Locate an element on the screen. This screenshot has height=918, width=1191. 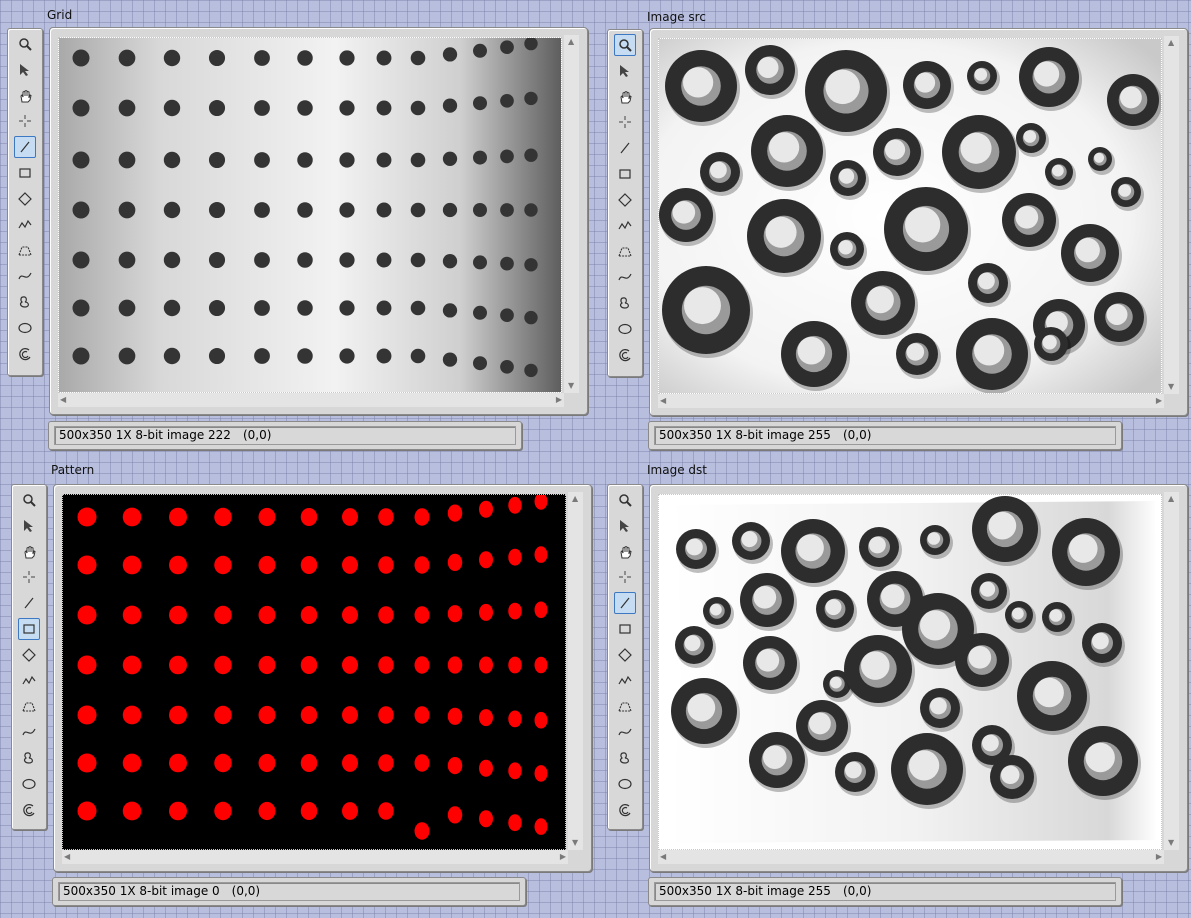
pointer-icon is located at coordinates (24, 69).